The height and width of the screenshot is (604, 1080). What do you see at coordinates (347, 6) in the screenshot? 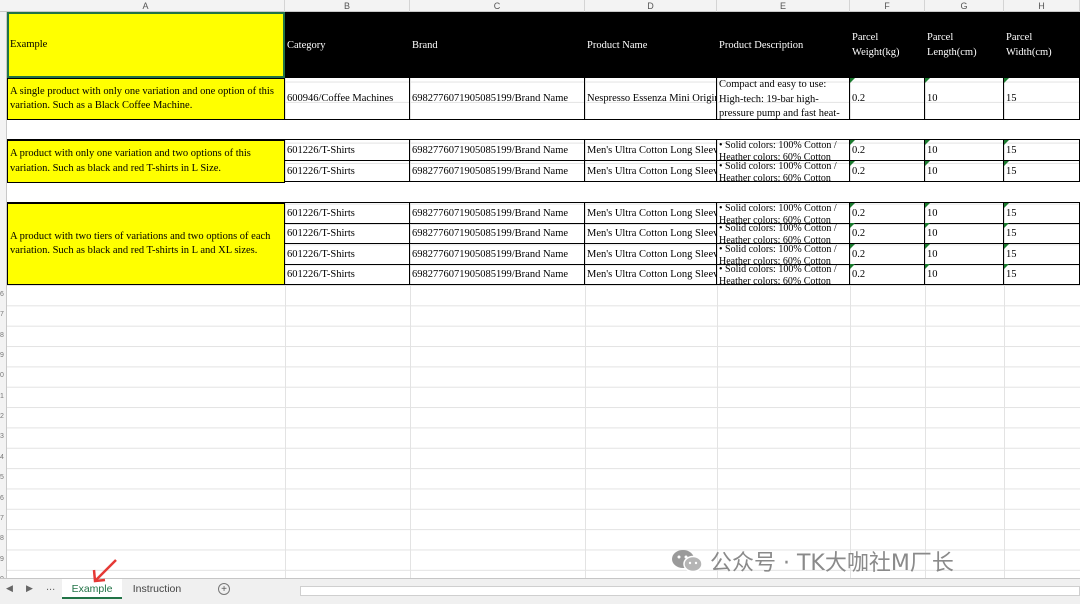
I see `column-letter-b: B` at bounding box center [347, 6].